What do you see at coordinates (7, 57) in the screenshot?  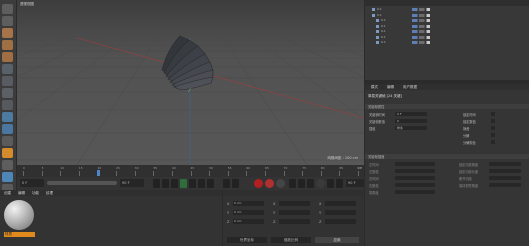 I see `uv-icon` at bounding box center [7, 57].